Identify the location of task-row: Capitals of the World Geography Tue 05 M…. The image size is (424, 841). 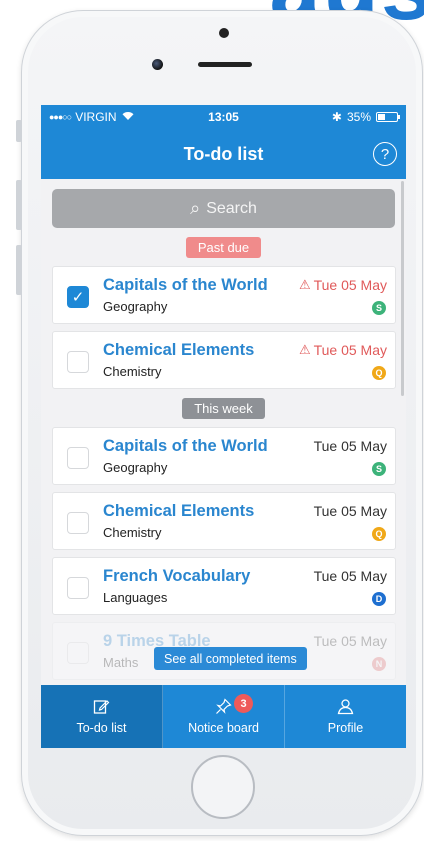
(224, 456).